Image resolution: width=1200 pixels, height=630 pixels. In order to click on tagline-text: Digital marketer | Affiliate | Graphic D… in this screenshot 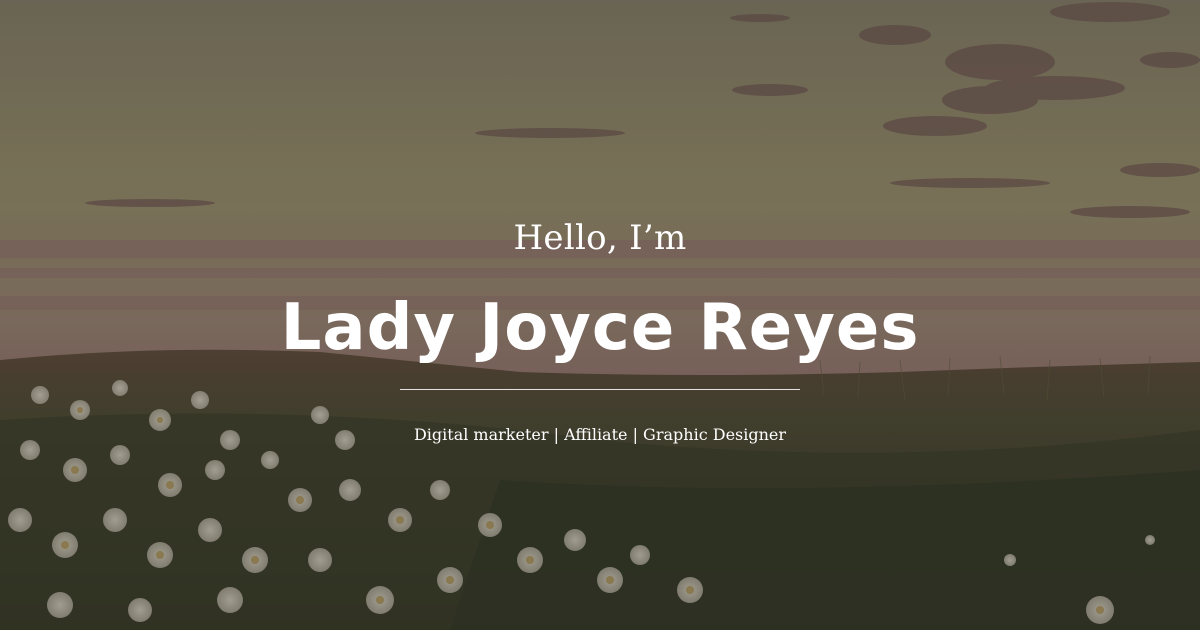, I will do `click(600, 434)`.